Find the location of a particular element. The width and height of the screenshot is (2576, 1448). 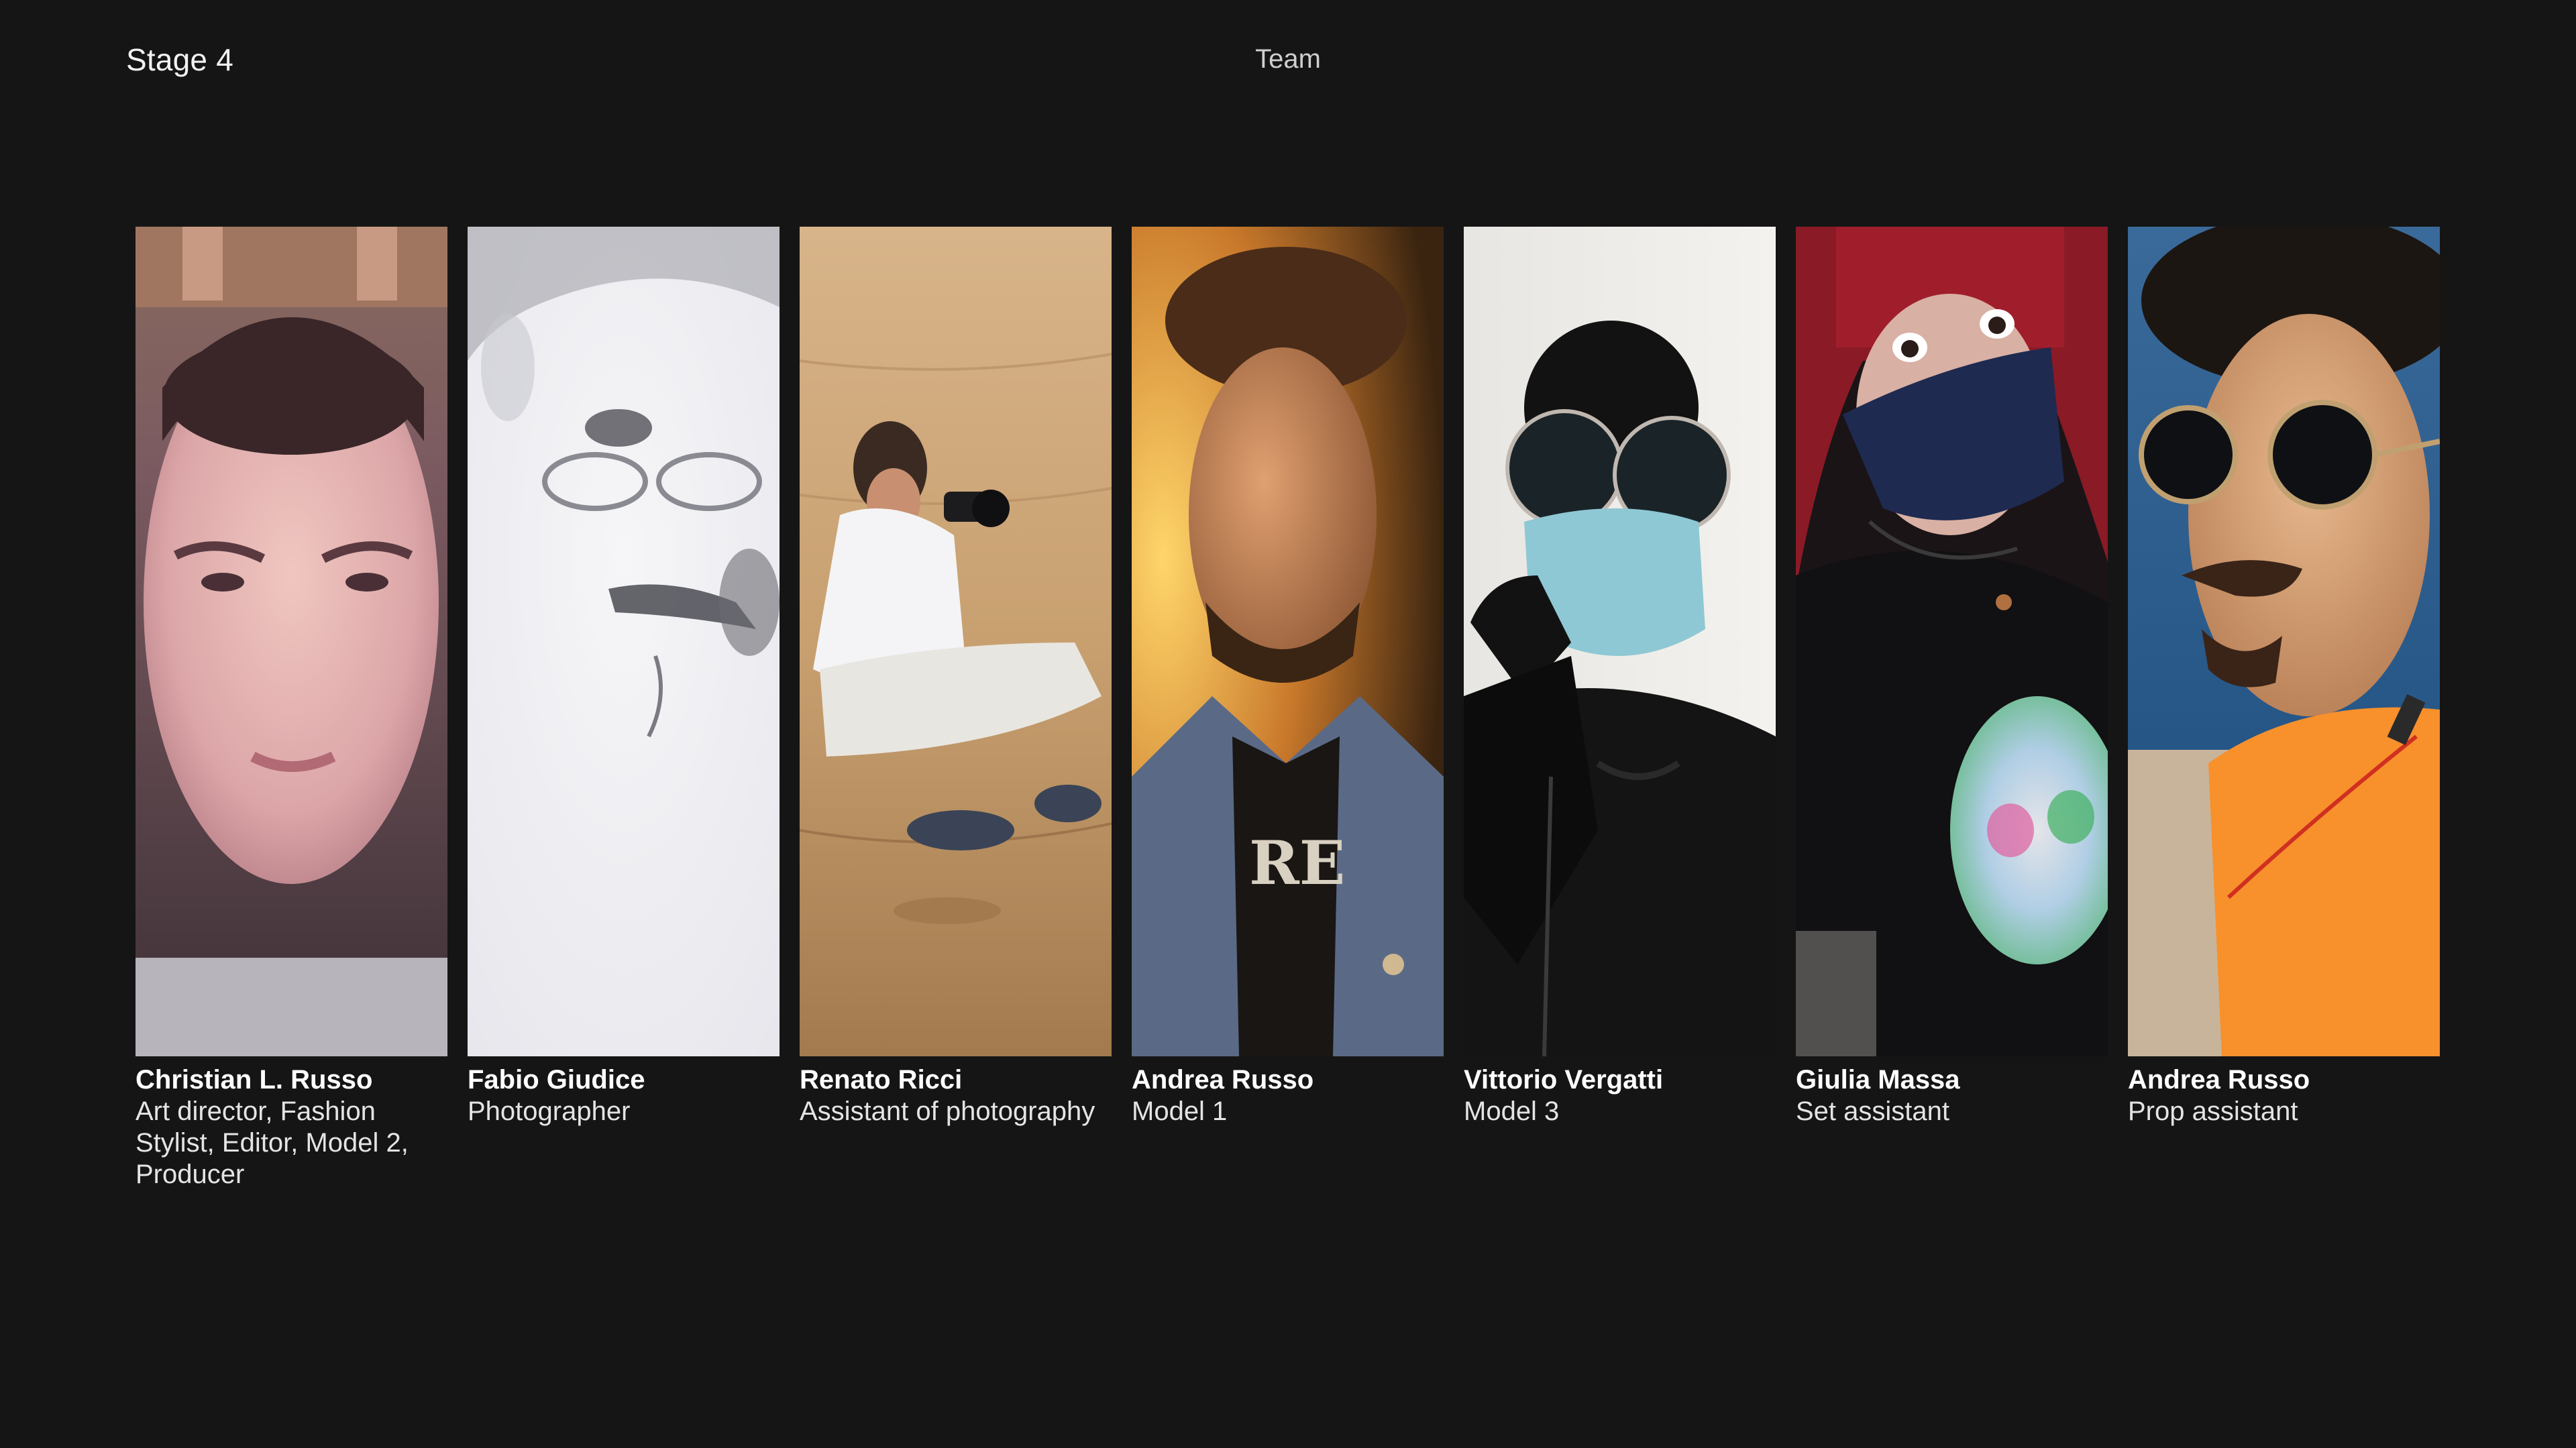

team-member-card: Andrea Russo Prop assistant is located at coordinates (2284, 709).